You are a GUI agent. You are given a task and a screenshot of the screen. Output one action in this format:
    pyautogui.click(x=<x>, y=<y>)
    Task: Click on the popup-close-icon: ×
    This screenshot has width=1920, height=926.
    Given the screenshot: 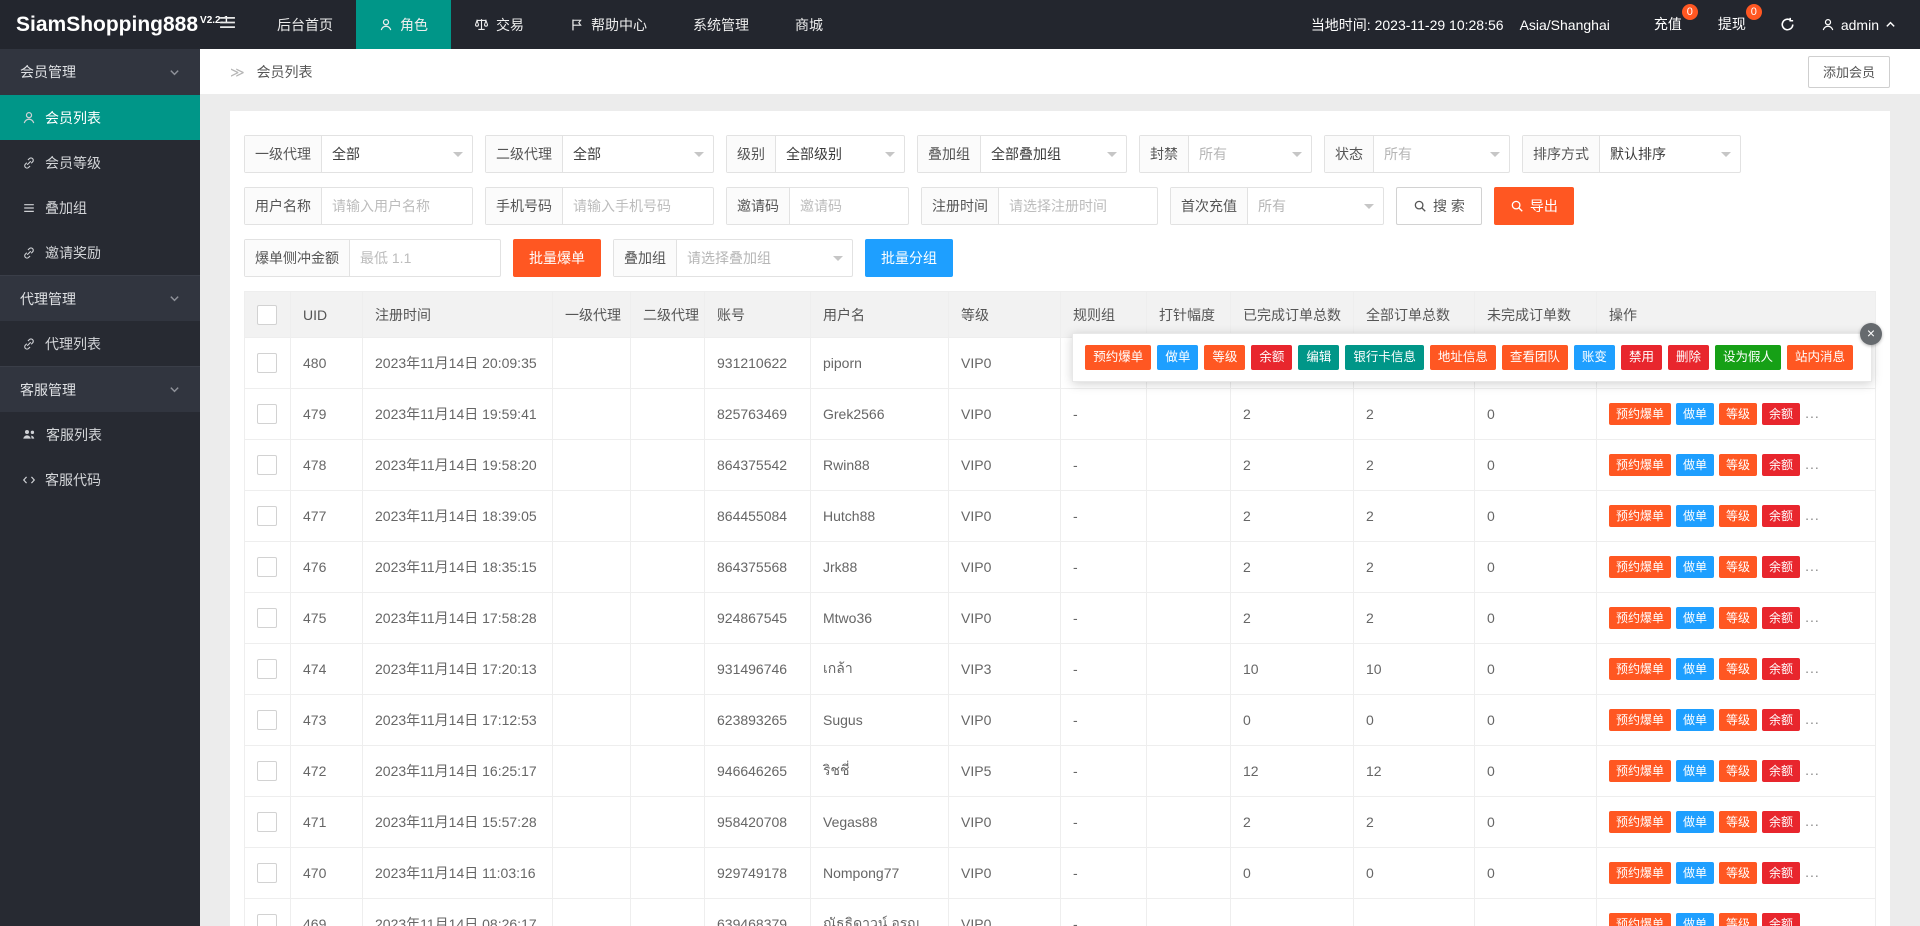 What is the action you would take?
    pyautogui.click(x=1871, y=334)
    